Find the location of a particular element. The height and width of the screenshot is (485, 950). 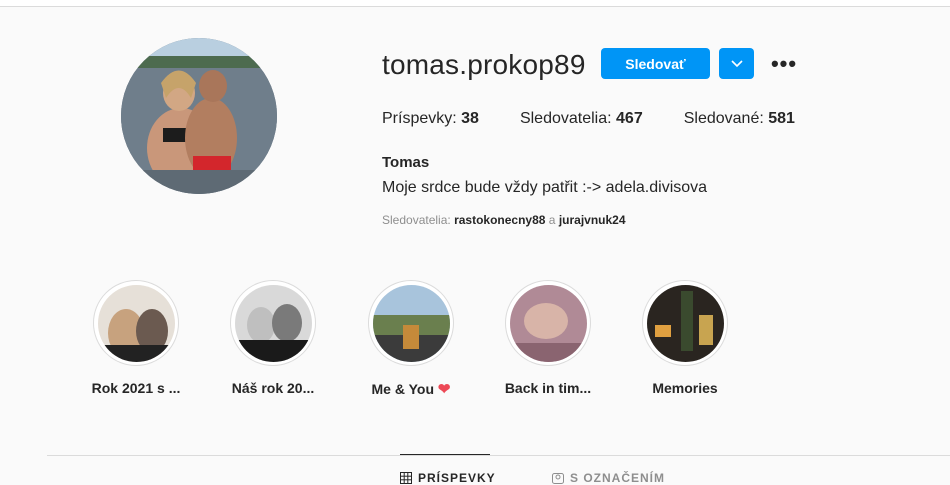

profile-full-name: Tomas is located at coordinates (406, 162).